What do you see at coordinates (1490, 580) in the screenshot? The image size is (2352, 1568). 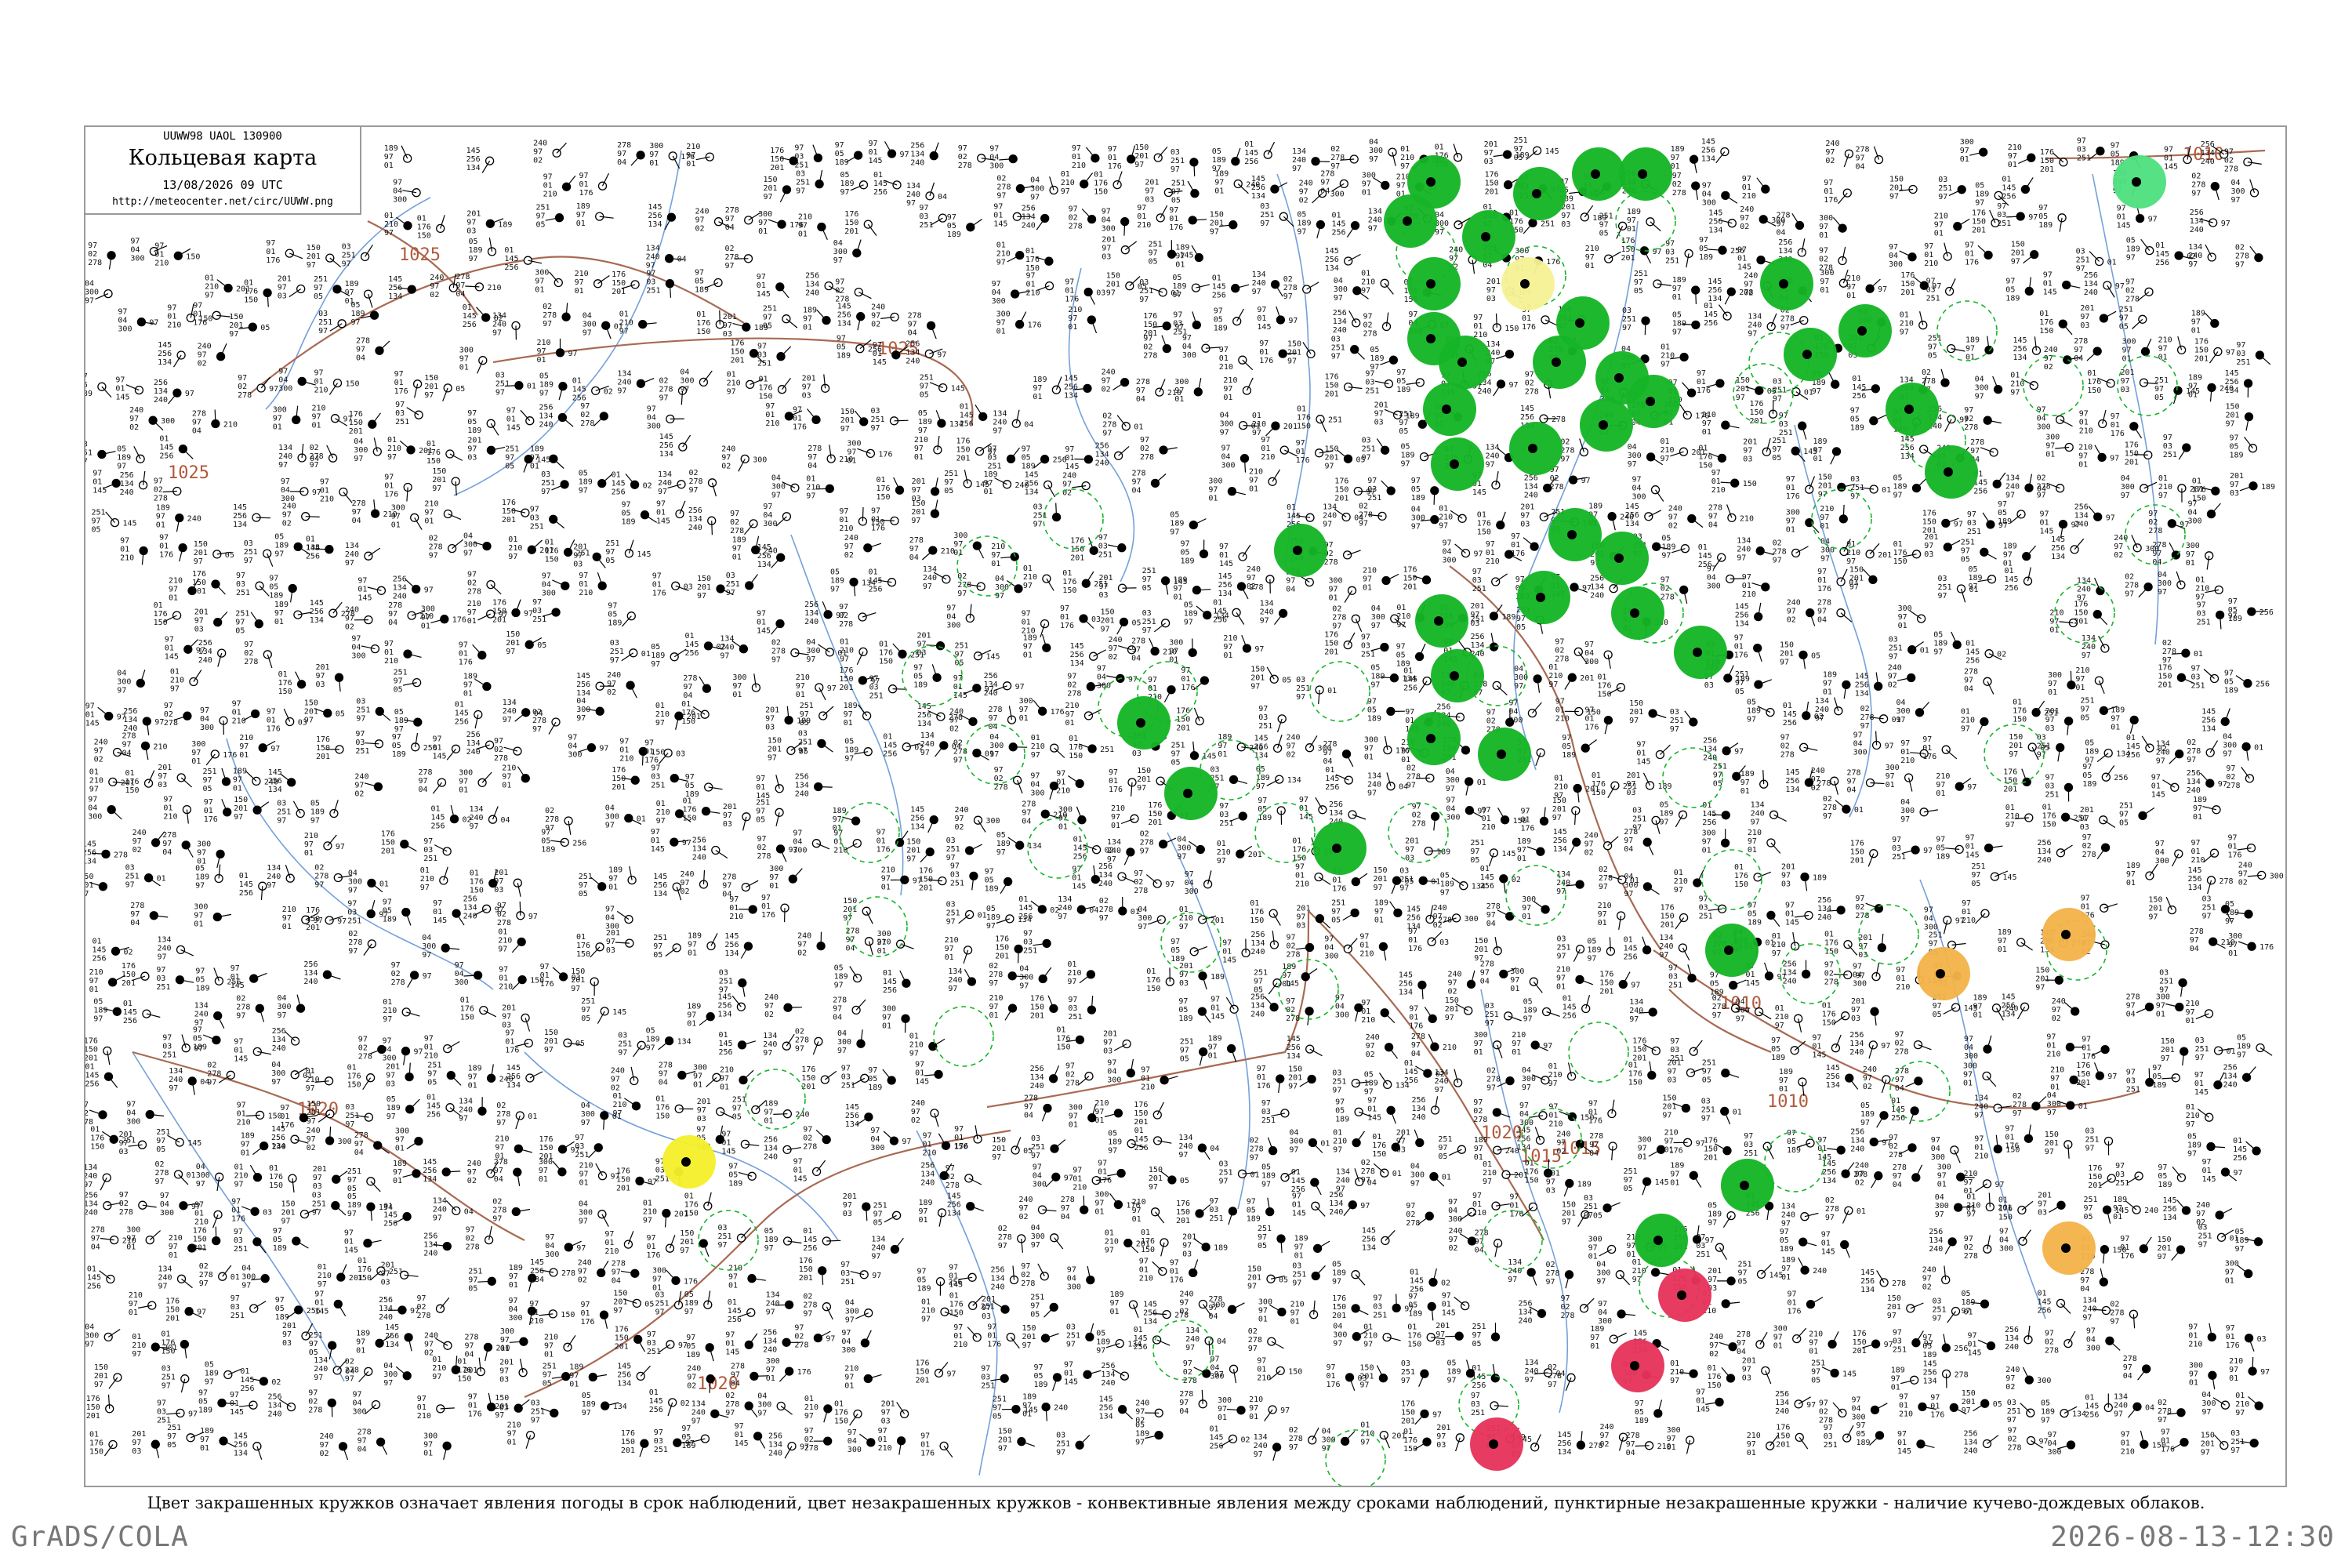 I see `station-plot-553: 9703251` at bounding box center [1490, 580].